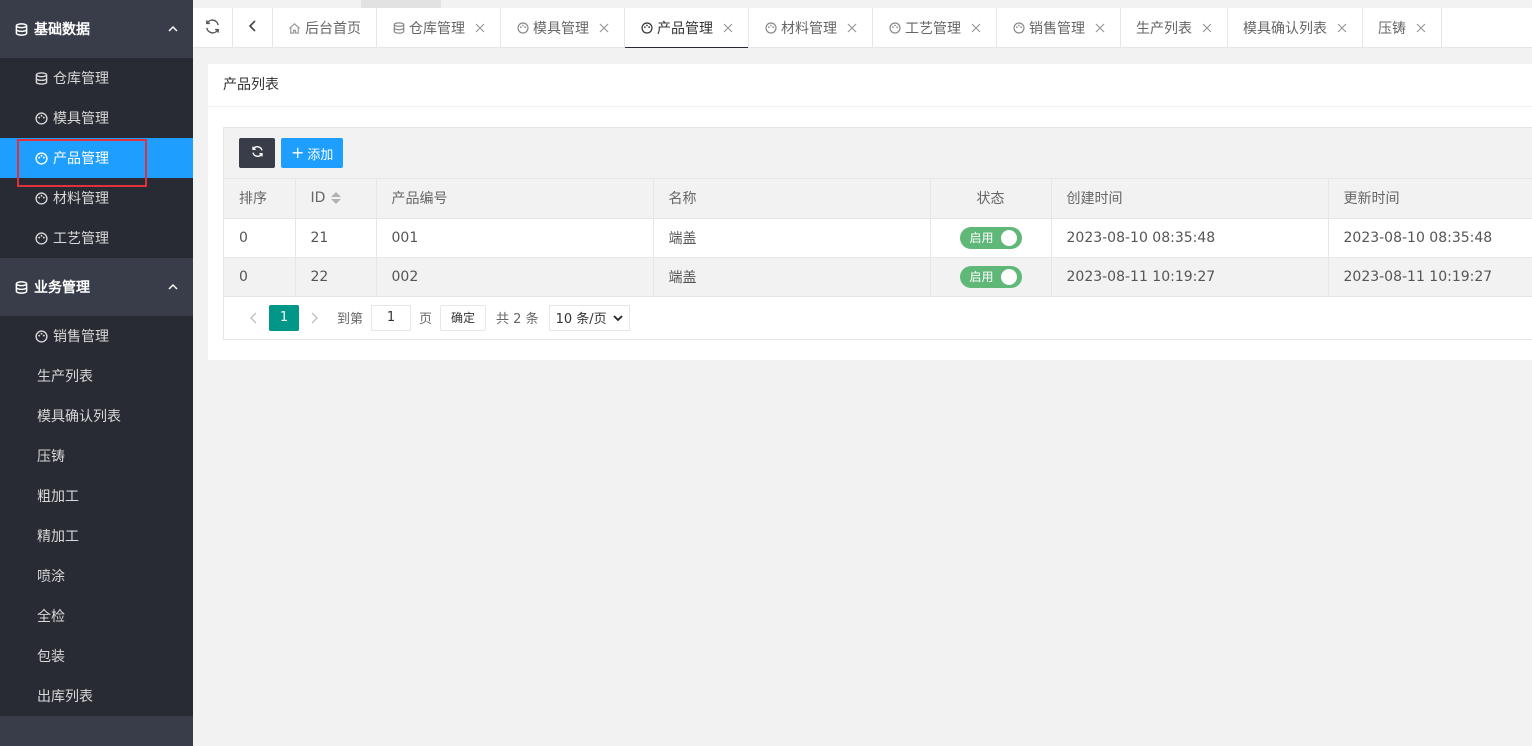  Describe the element at coordinates (581, 319) in the screenshot. I see `page-size-value: 10 条/页` at that location.